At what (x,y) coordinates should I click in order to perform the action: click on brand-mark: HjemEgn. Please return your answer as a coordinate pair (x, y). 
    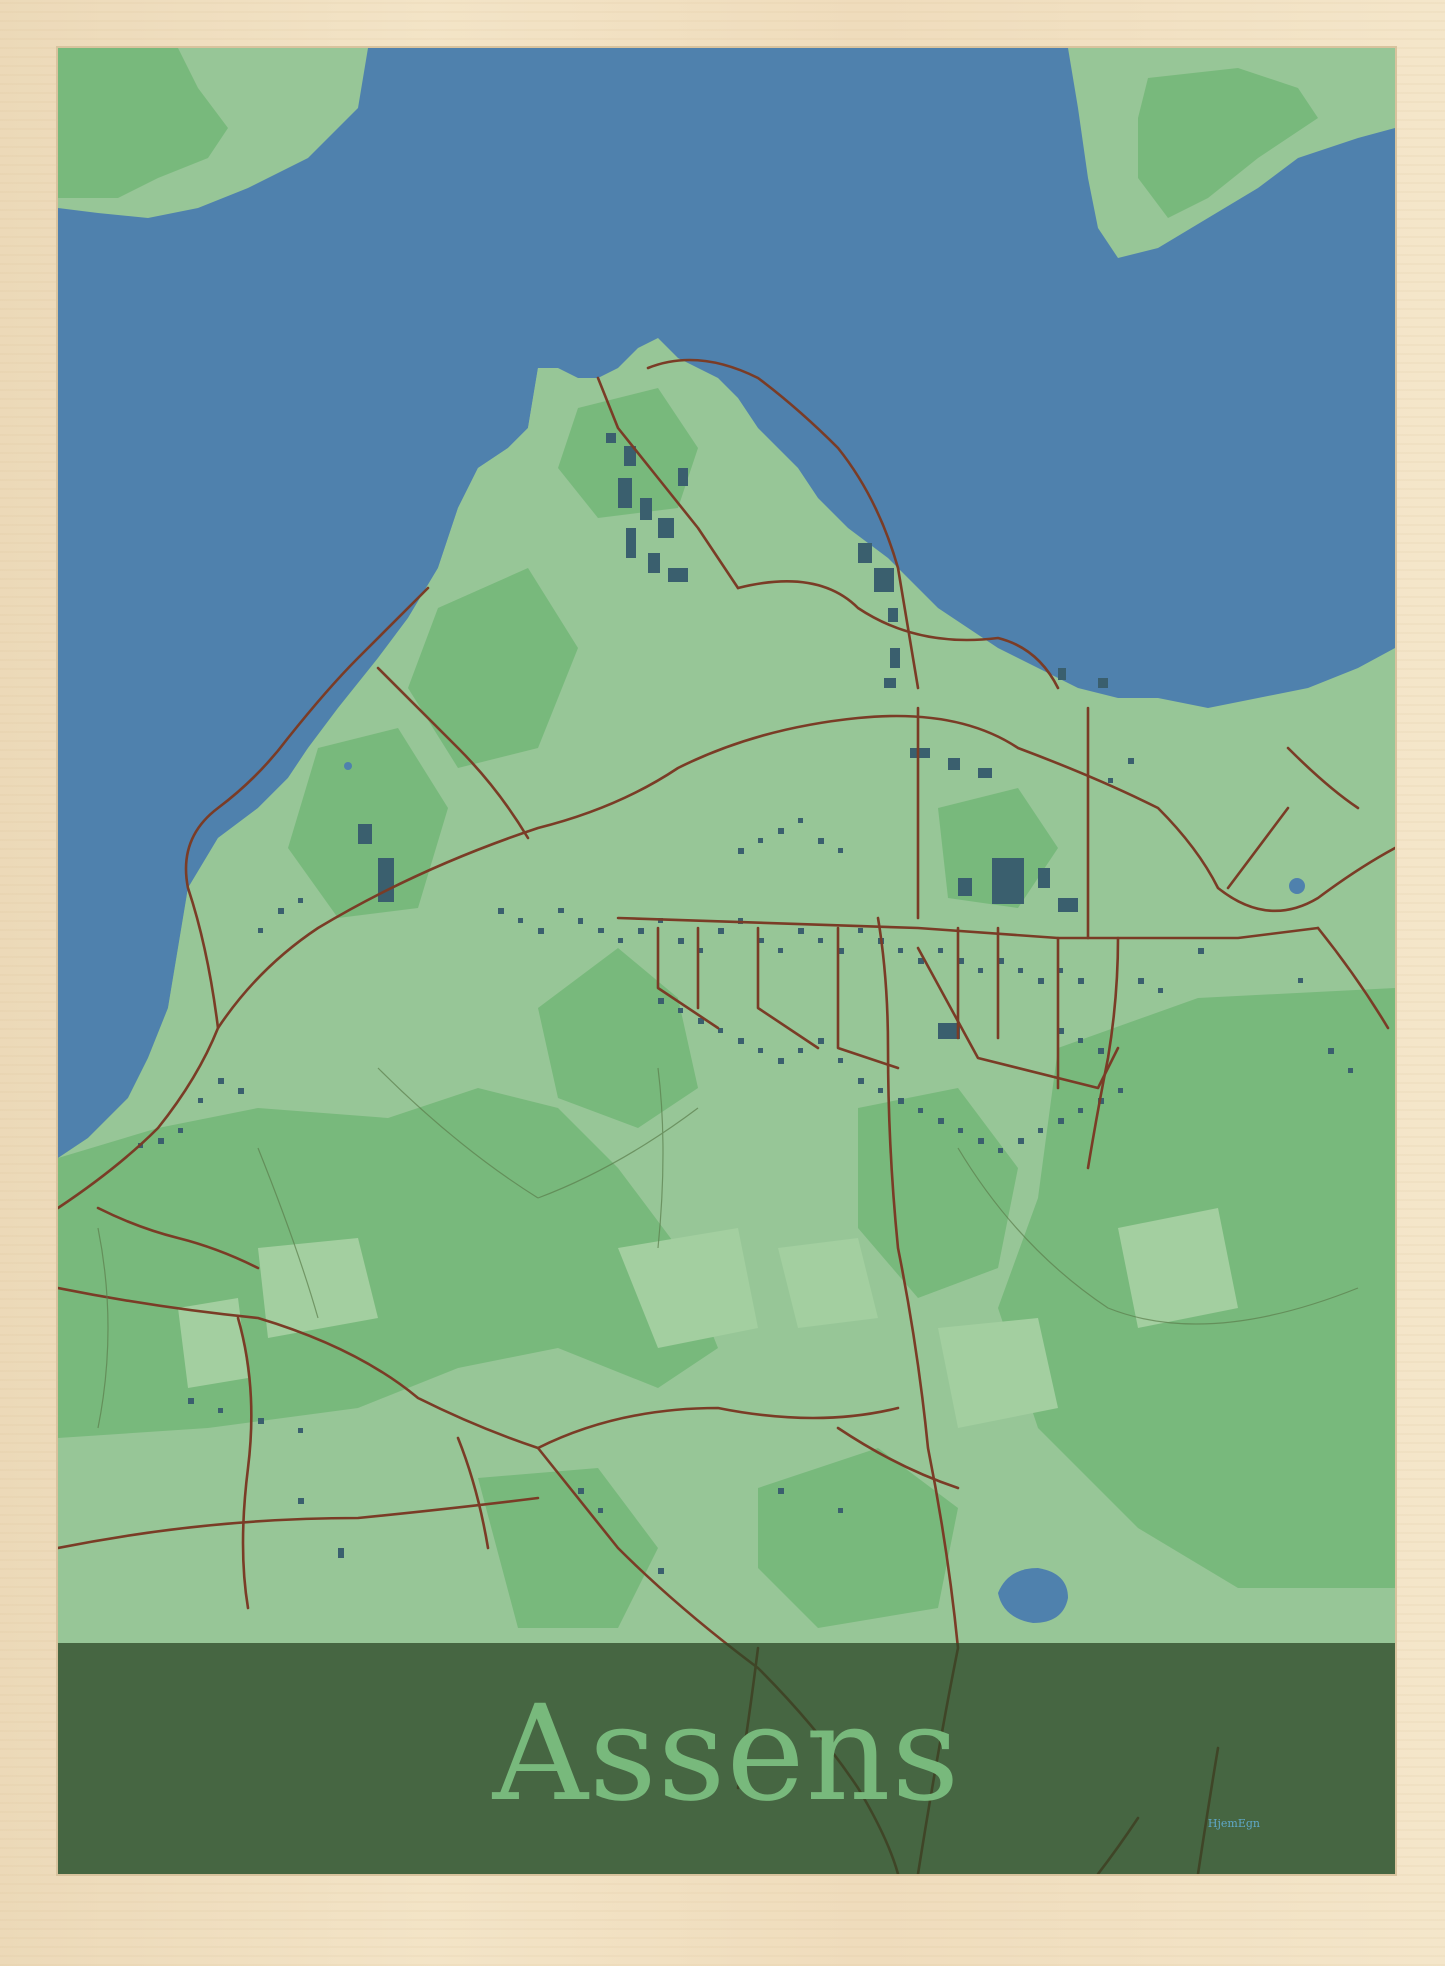
    Looking at the image, I should click on (1233, 1823).